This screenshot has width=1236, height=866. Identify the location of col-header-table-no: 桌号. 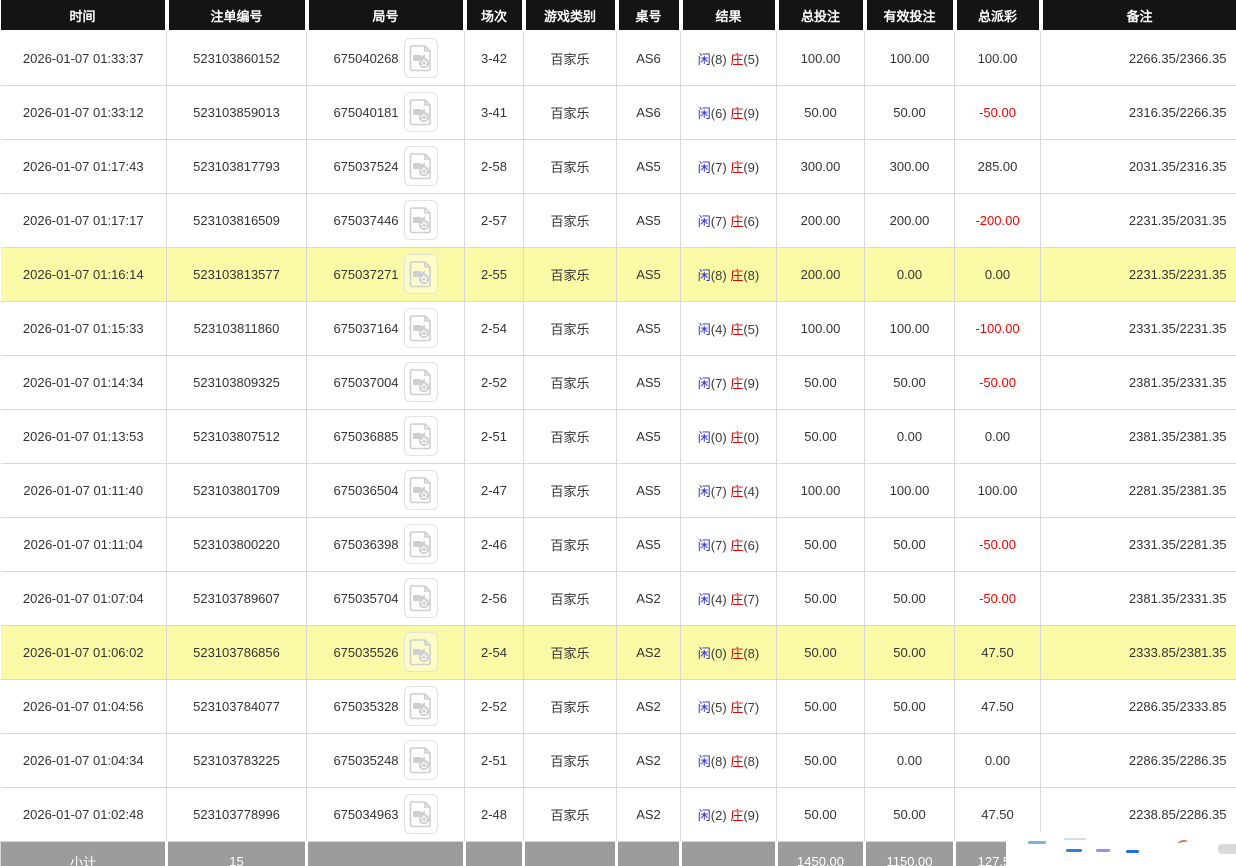
(649, 16).